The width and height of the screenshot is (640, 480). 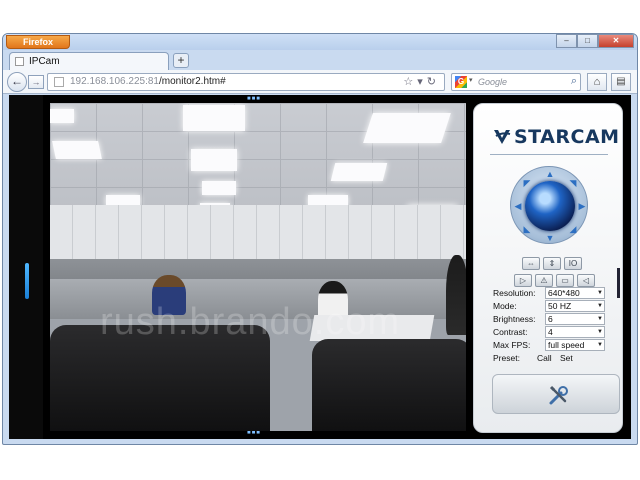 What do you see at coordinates (421, 81) in the screenshot?
I see `bookmark-star-icon: ☆▾↻` at bounding box center [421, 81].